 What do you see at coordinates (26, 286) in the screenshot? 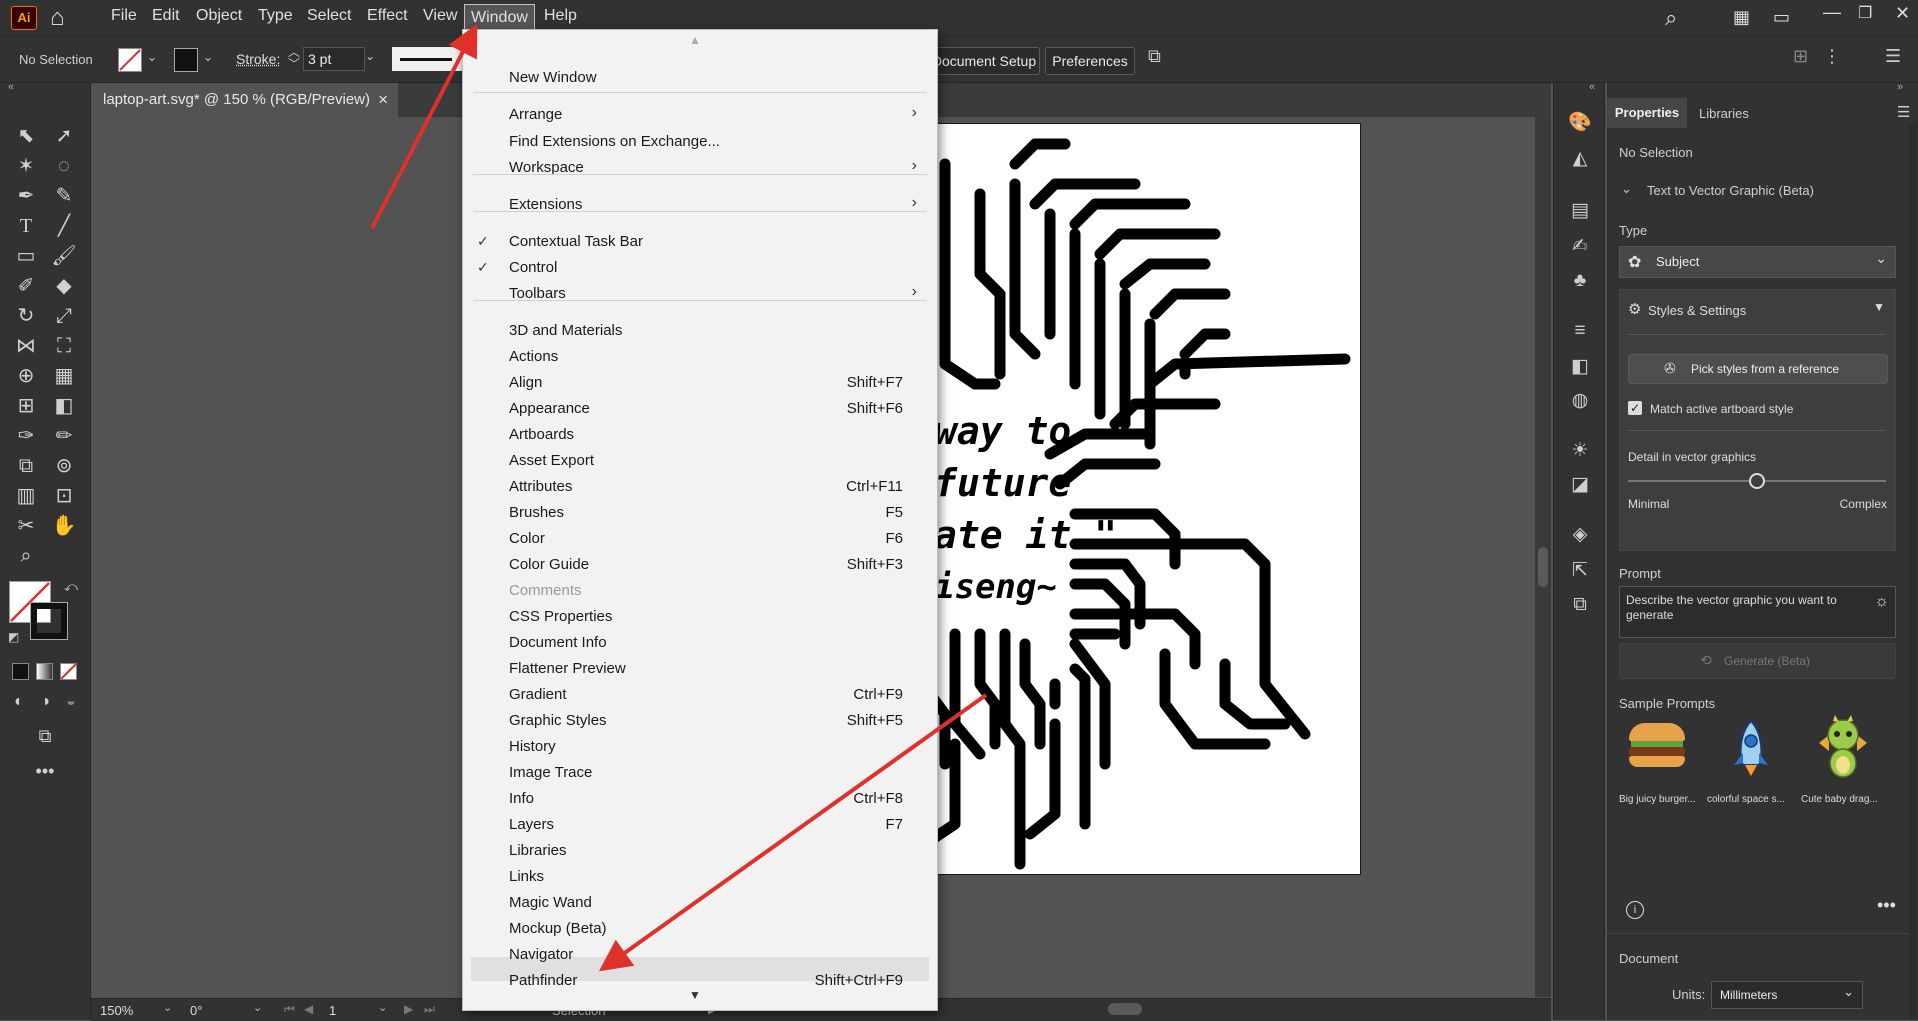
I see `shaper-tool-icon: ✐` at bounding box center [26, 286].